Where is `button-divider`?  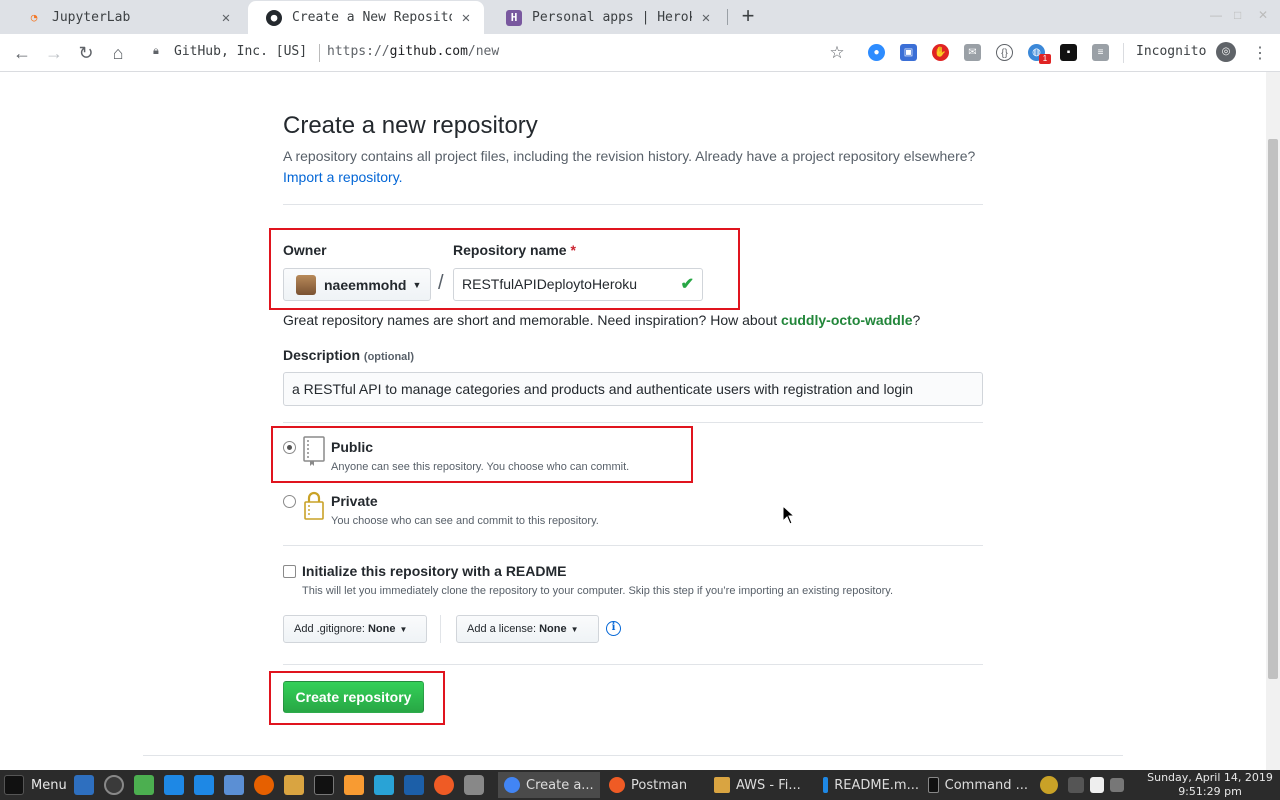 button-divider is located at coordinates (440, 629).